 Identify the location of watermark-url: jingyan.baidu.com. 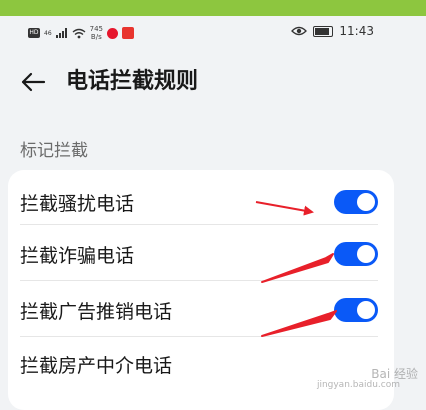
(358, 385).